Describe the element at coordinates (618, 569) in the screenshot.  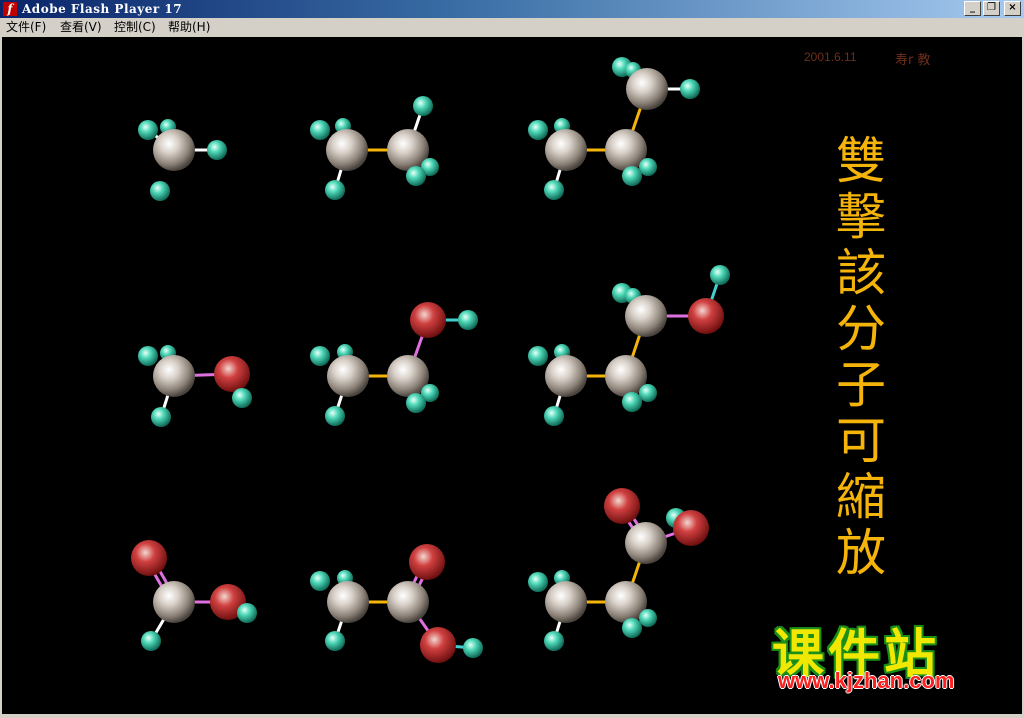
I see `molecule-propanoic-acid` at that location.